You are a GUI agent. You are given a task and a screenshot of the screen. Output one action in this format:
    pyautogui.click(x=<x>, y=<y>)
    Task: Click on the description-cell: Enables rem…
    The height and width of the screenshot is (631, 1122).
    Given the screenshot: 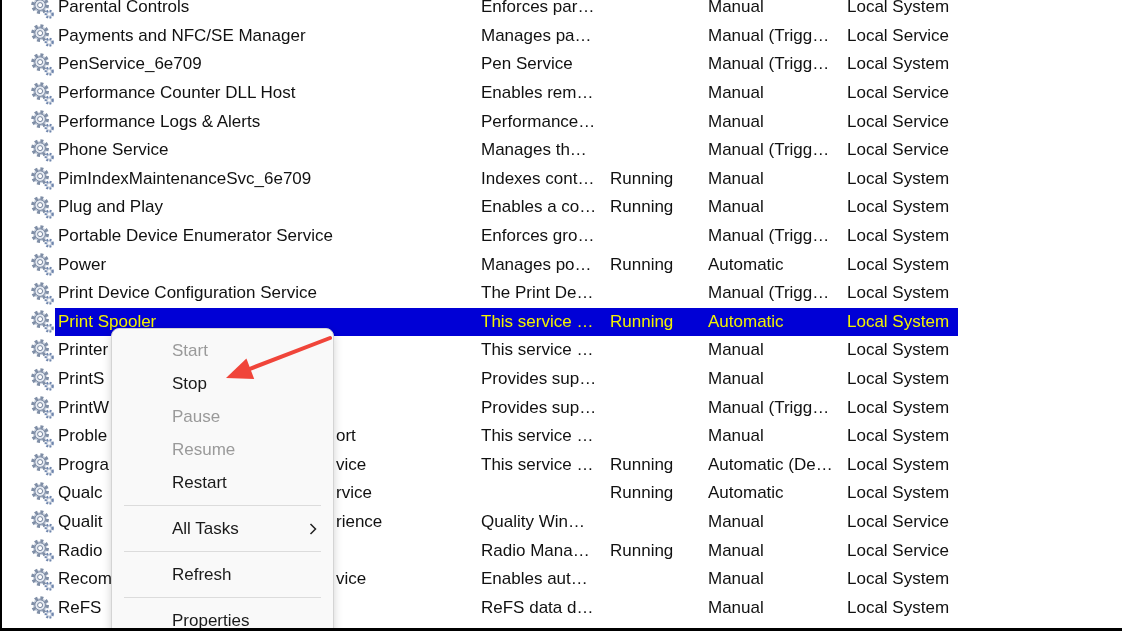 What is the action you would take?
    pyautogui.click(x=537, y=93)
    